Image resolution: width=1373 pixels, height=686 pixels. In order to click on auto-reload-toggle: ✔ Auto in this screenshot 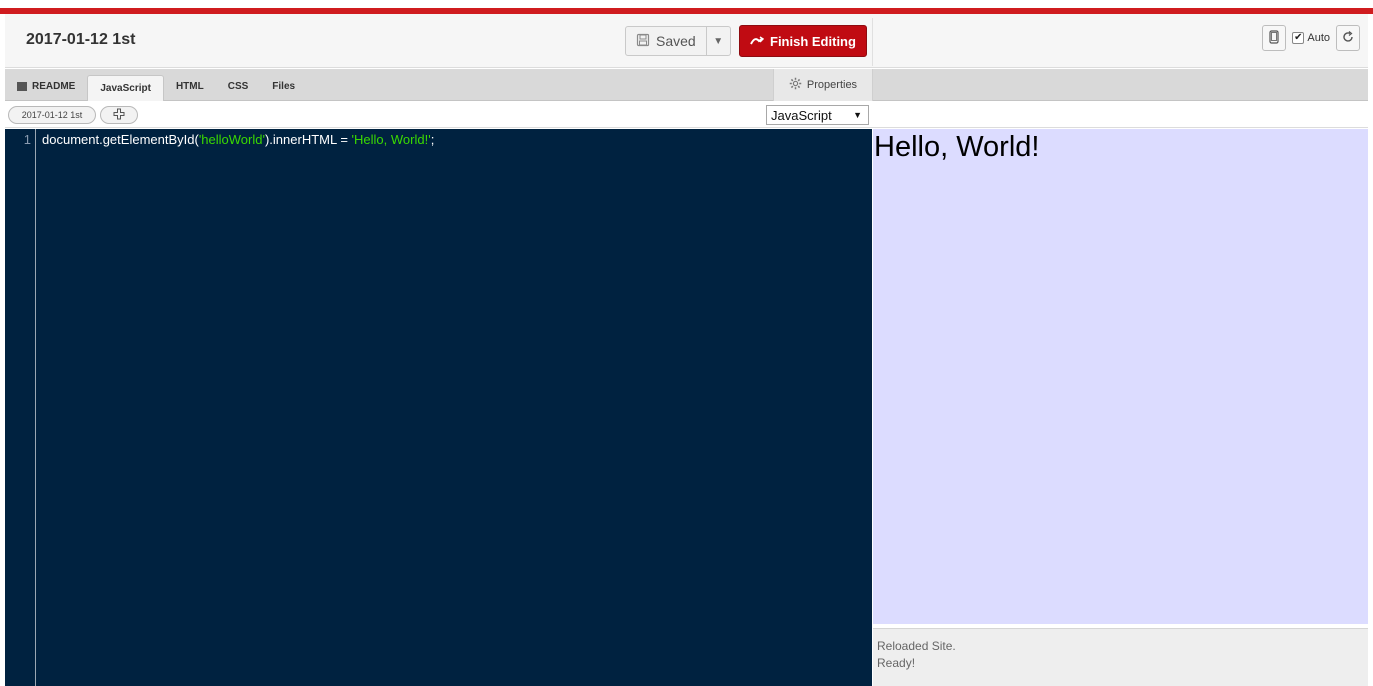, I will do `click(1311, 38)`.